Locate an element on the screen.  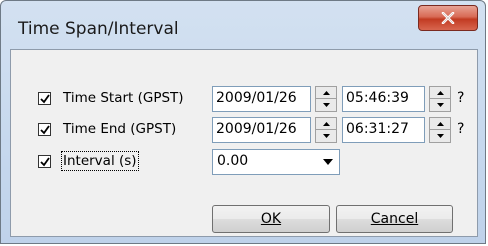
chevron-down-icon is located at coordinates (328, 162).